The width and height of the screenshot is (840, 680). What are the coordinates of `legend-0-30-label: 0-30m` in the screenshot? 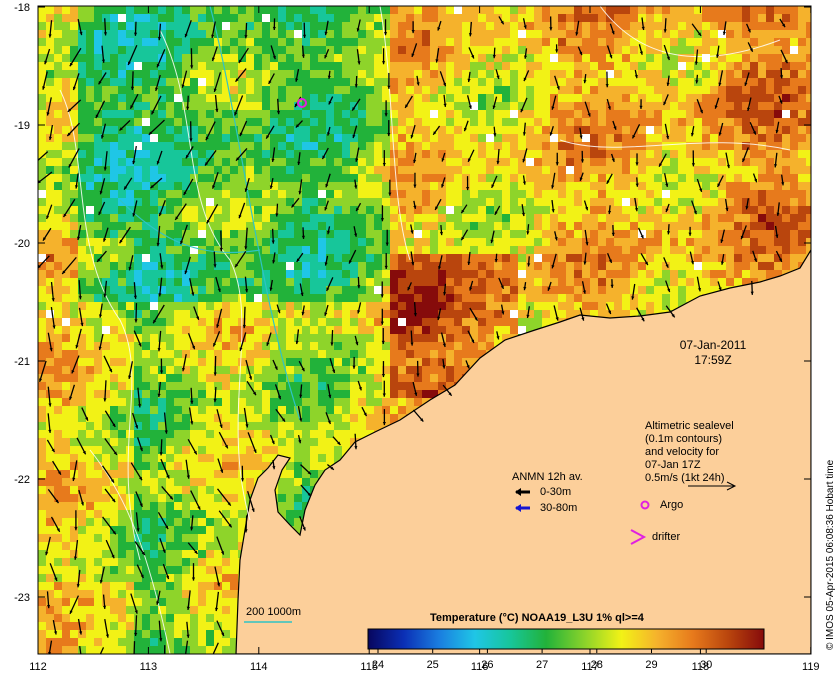 It's located at (556, 492).